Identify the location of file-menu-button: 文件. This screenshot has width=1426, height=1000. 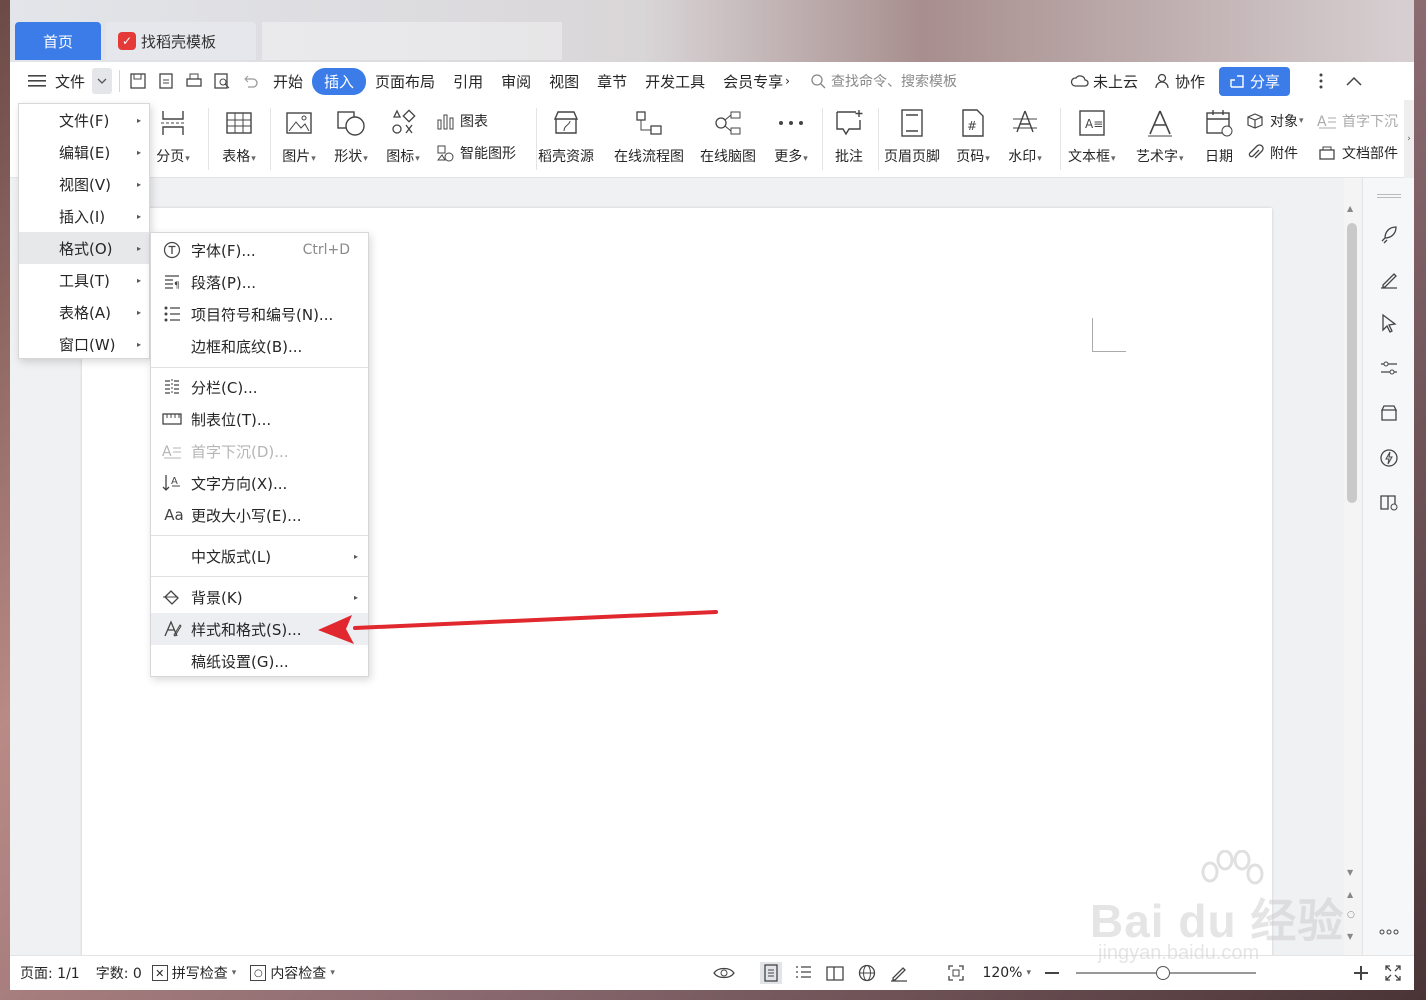
(70, 81).